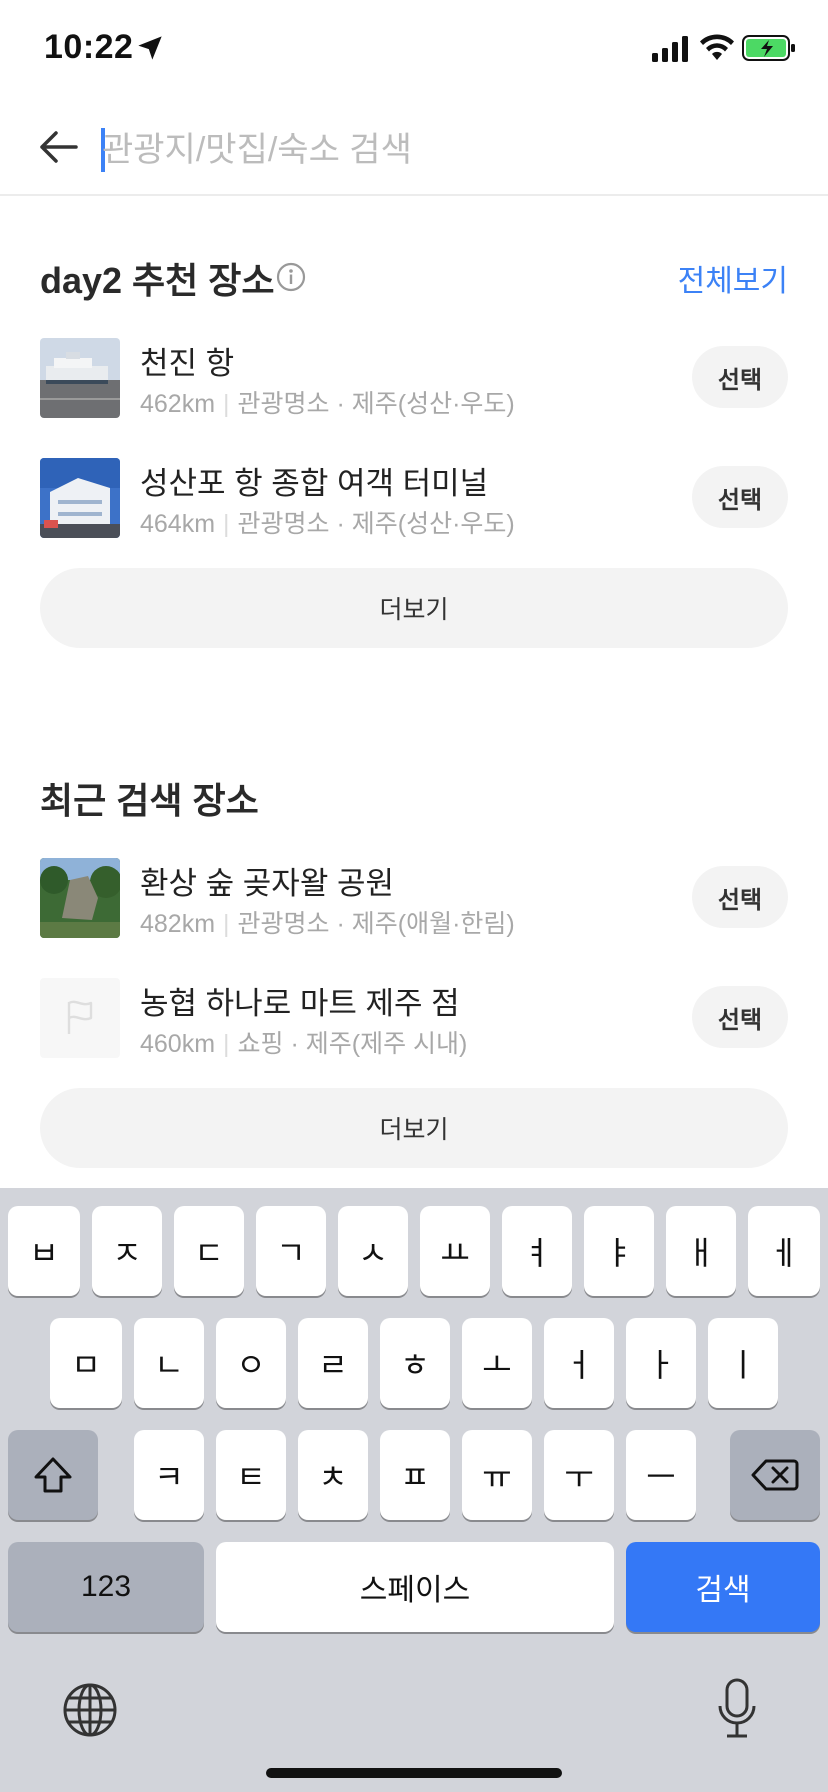 Image resolution: width=828 pixels, height=1792 pixels. What do you see at coordinates (701, 1251) in the screenshot?
I see `key-ae: ㅐ` at bounding box center [701, 1251].